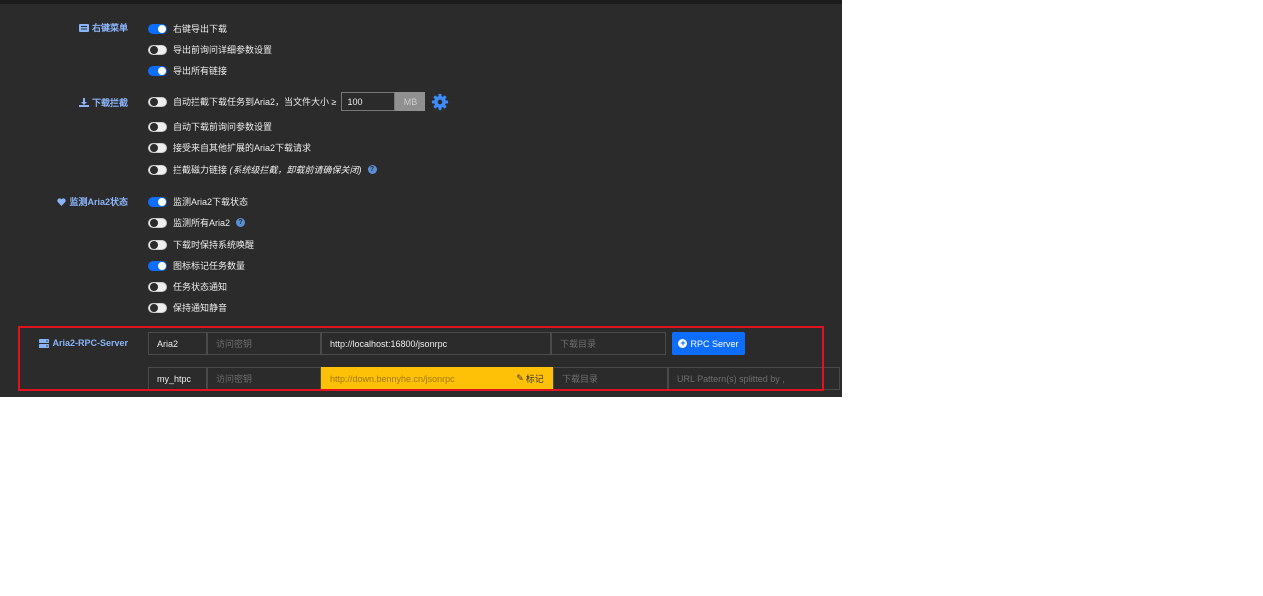 The image size is (1263, 596). What do you see at coordinates (255, 102) in the screenshot?
I see `option-label: 自动拦截下载任务到Aria2，当文件大小 ≥` at bounding box center [255, 102].